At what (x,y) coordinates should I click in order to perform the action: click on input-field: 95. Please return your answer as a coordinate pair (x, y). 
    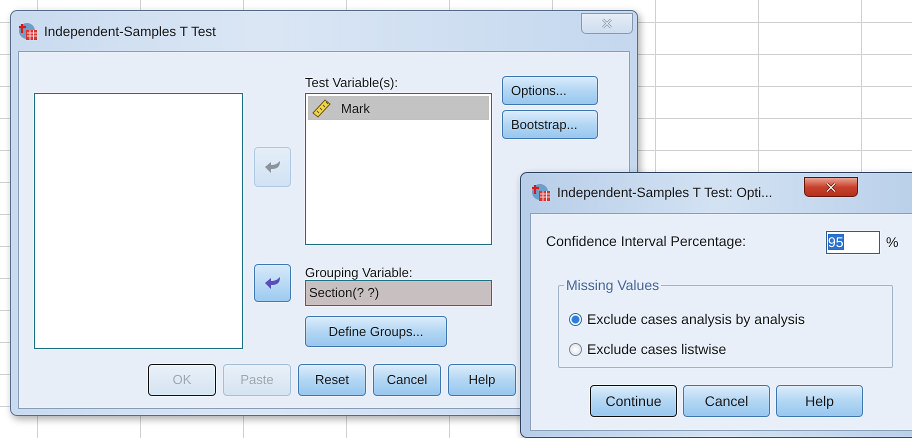
    Looking at the image, I should click on (853, 242).